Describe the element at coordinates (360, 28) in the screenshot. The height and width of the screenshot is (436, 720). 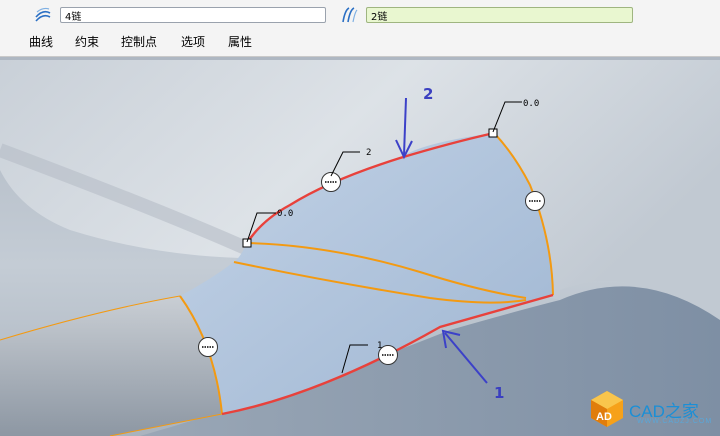
I see `surface-toolbar: 曲线 约束 控制点 选项 属性` at that location.